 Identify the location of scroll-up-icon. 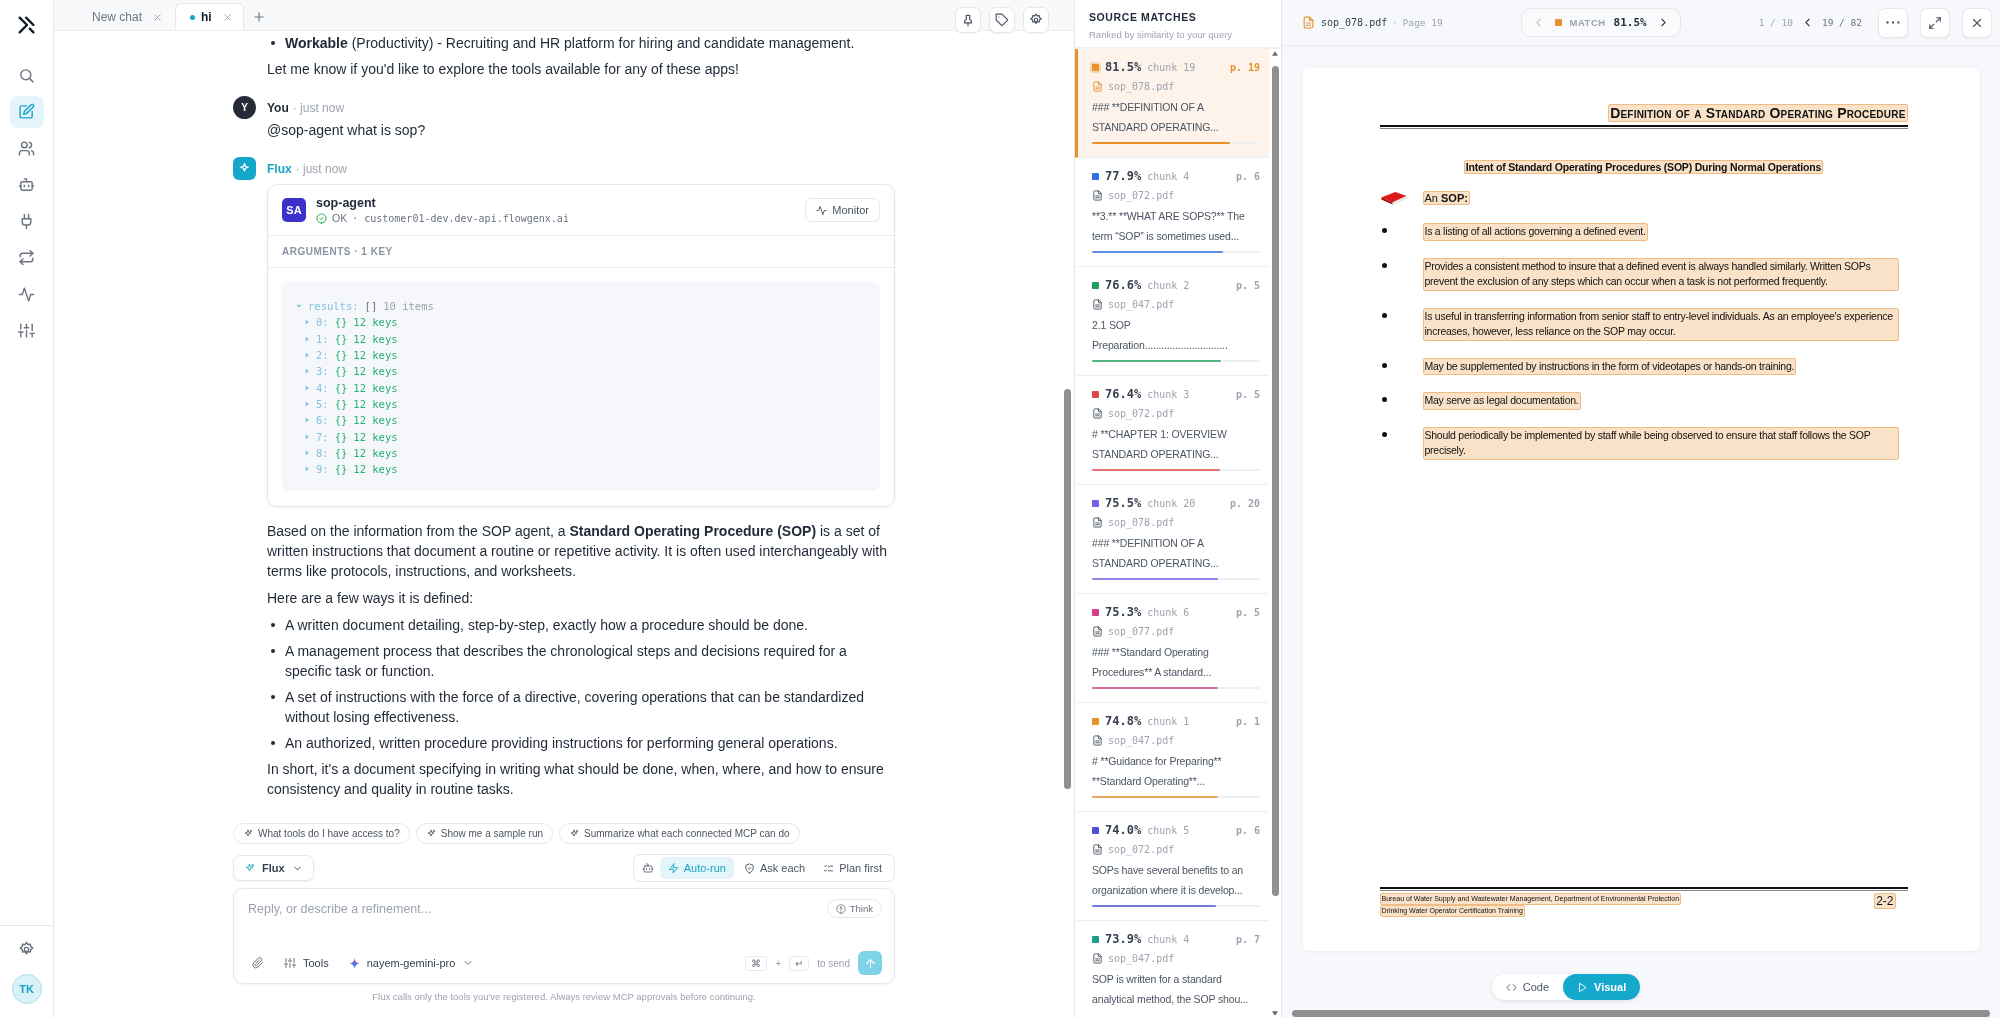
(1275, 53).